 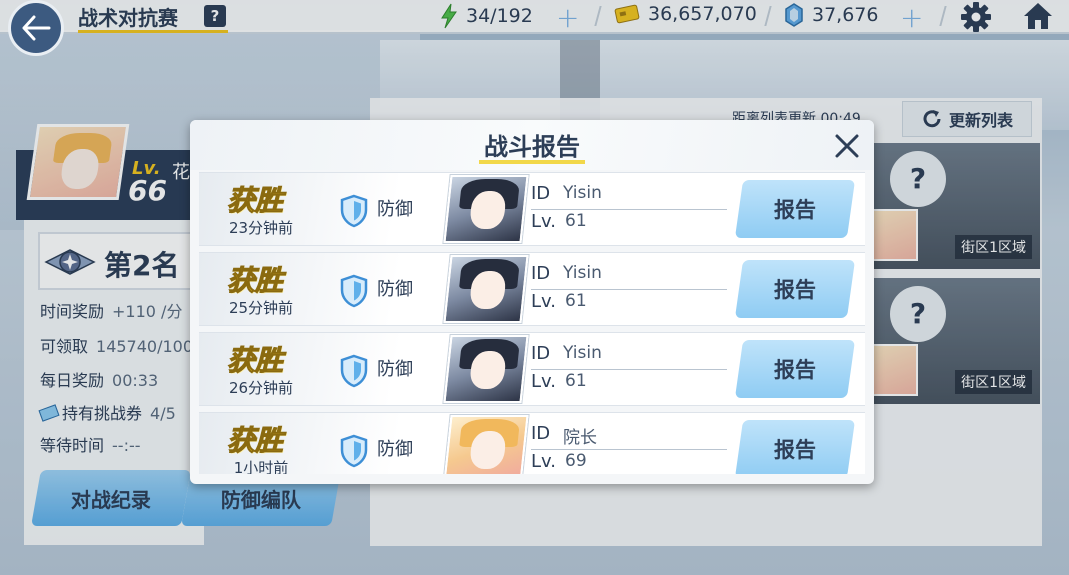 I want to click on opponent-level: 69, so click(x=576, y=461).